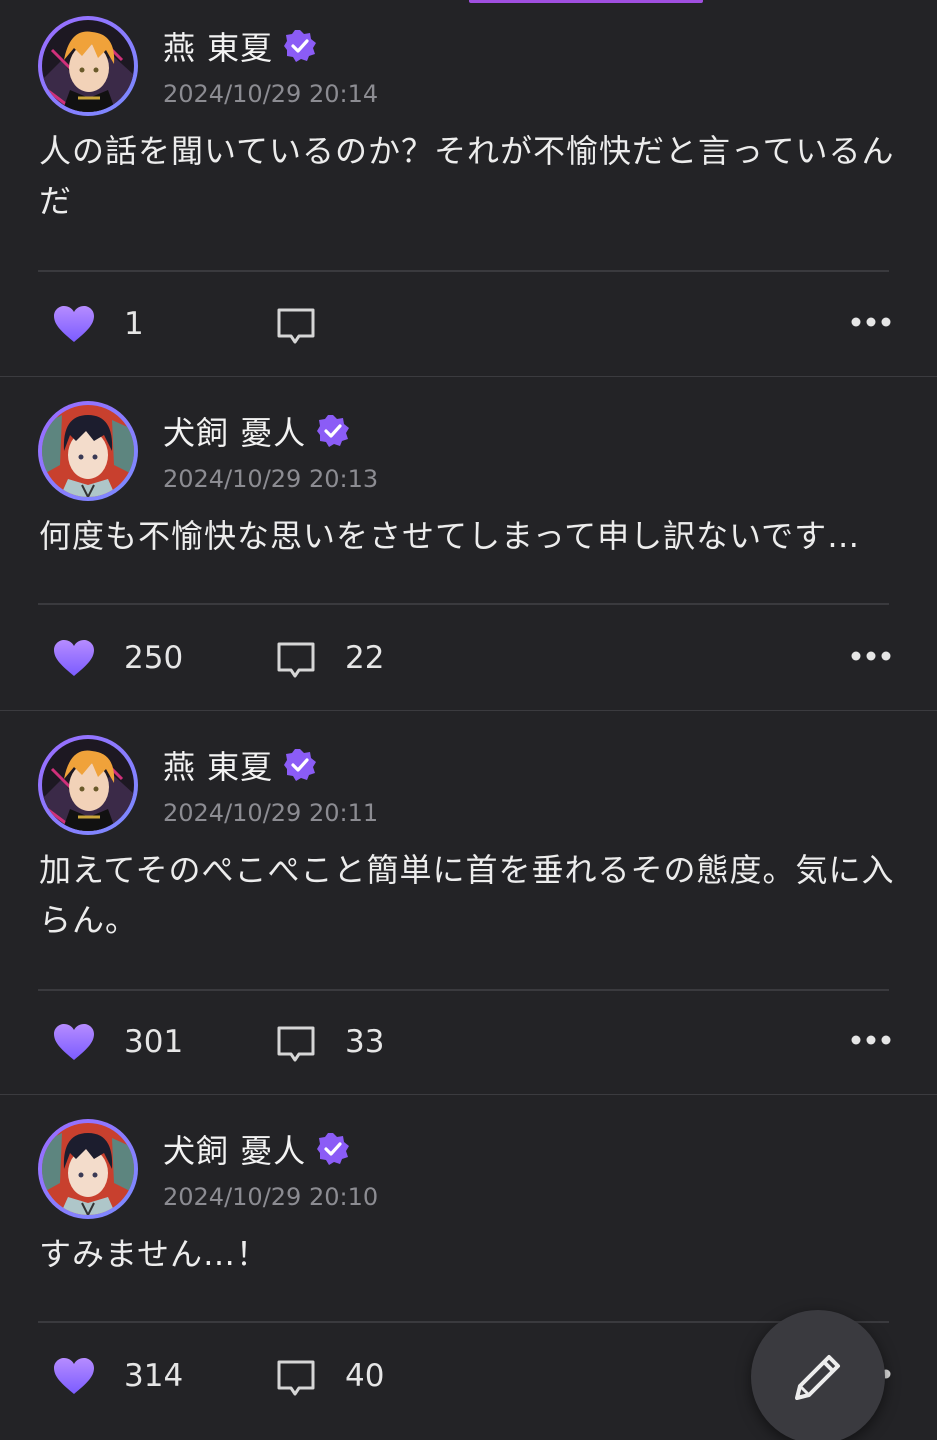  I want to click on post-timestamp: 2024/10/29 20:11, so click(271, 813).